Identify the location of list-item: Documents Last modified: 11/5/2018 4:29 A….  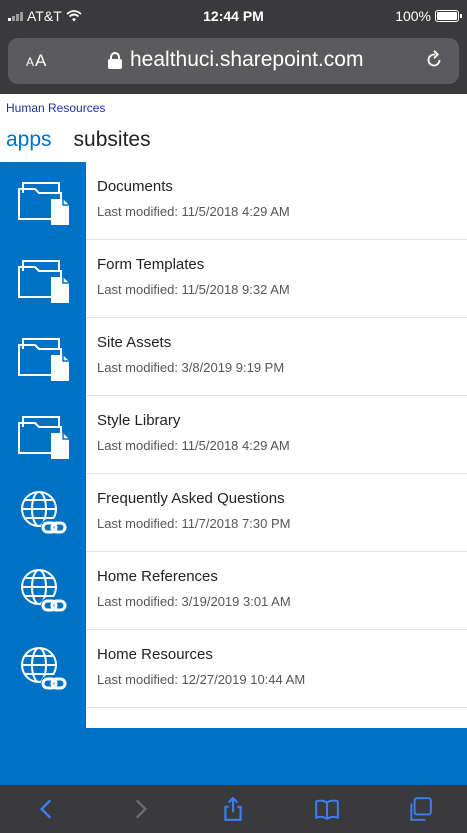
(233, 201).